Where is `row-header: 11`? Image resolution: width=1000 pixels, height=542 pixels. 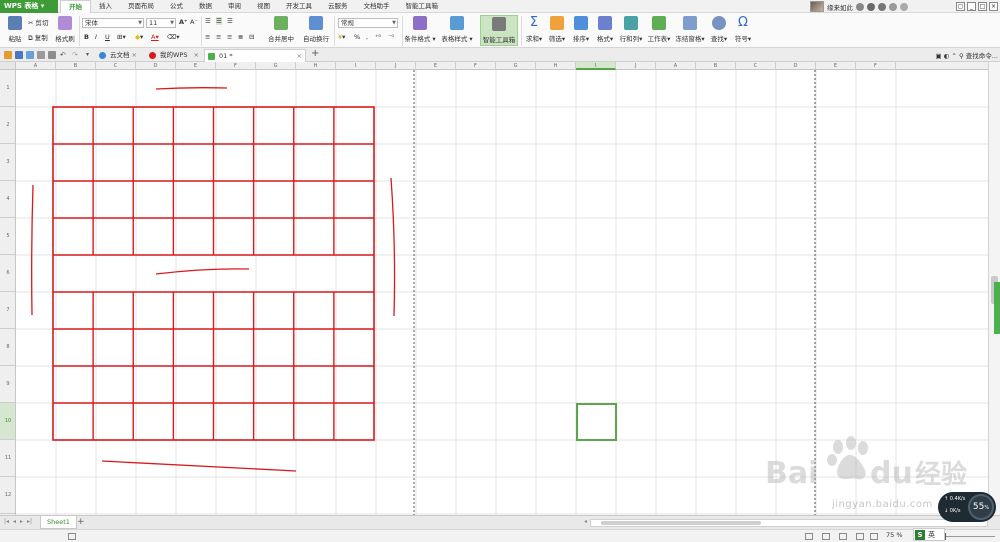
row-header: 11 is located at coordinates (7, 458).